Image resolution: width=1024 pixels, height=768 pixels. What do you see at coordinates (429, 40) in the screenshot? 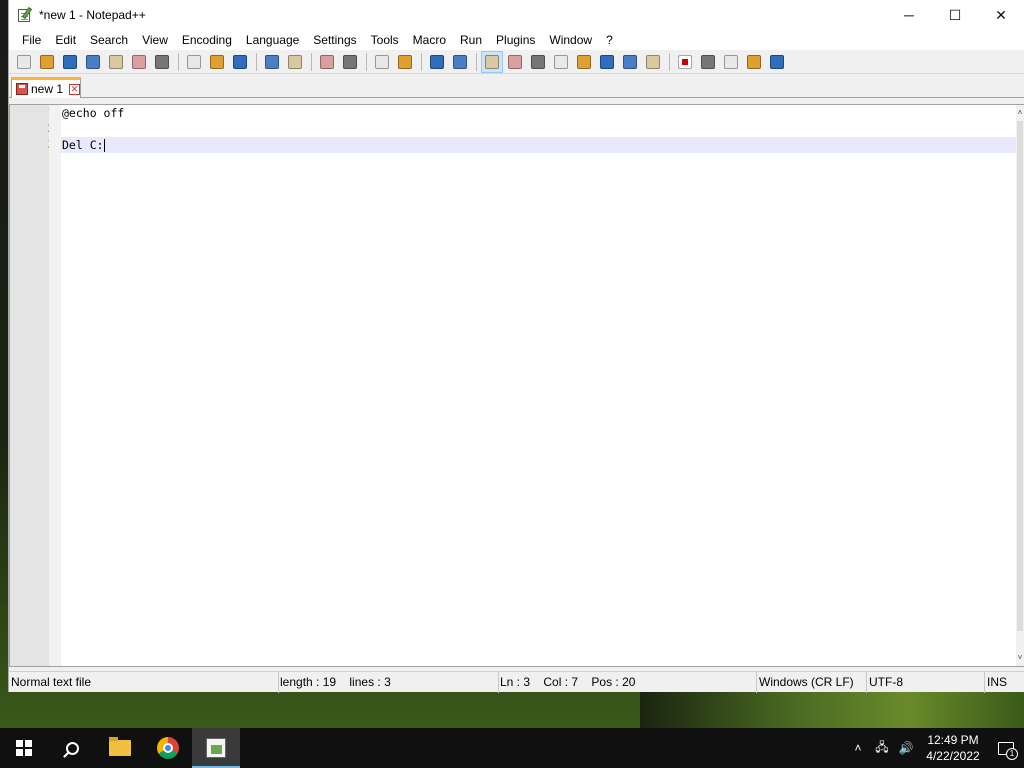
I see `menu-macro: Macro` at bounding box center [429, 40].